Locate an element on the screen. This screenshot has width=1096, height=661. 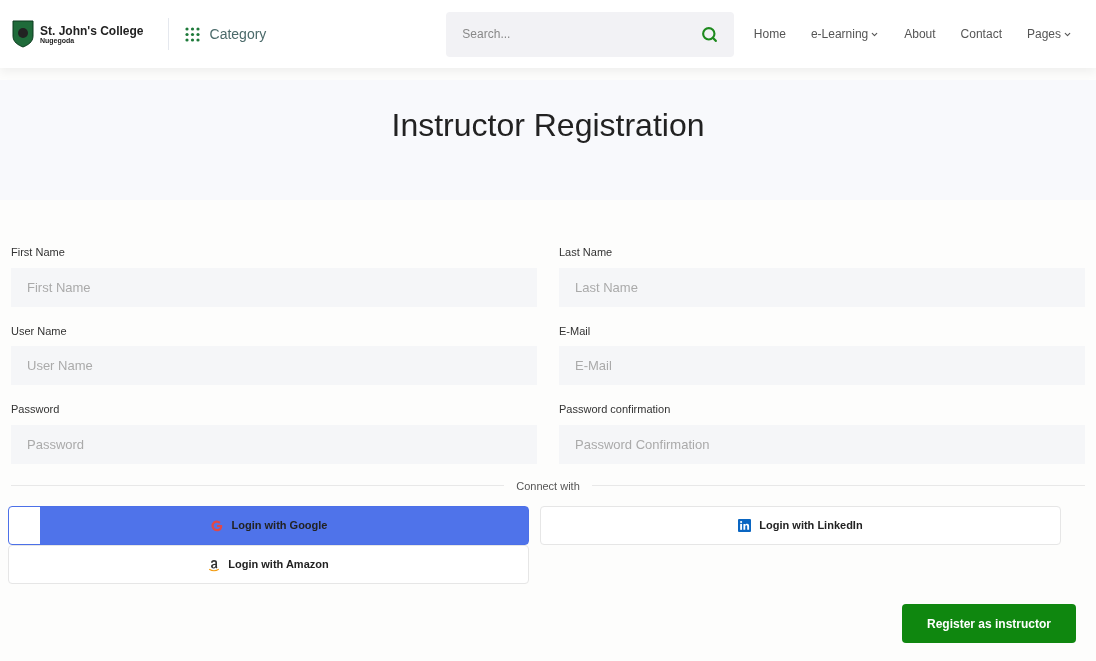
nav-link: Pages is located at coordinates (1049, 34).